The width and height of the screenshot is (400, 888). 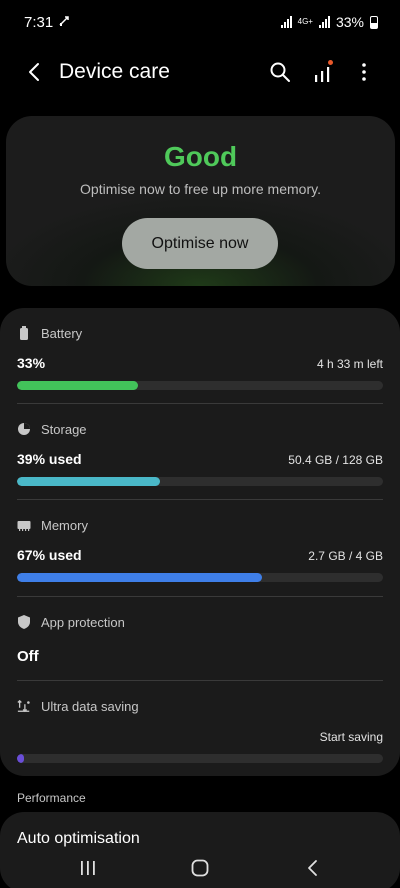 I want to click on storage-value: 39% used, so click(x=49, y=459).